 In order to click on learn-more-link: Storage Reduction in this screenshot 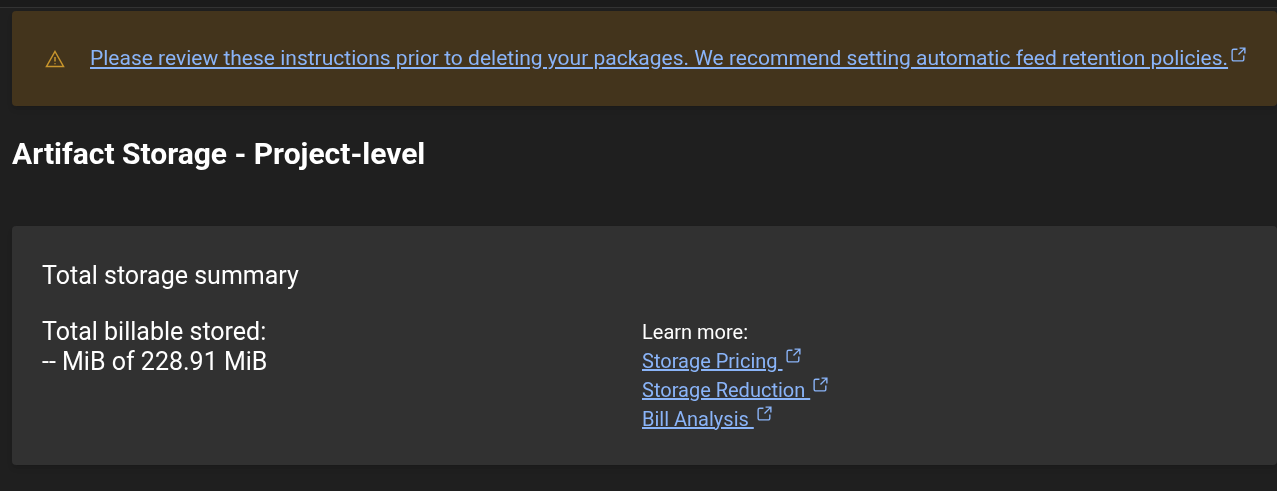, I will do `click(726, 389)`.